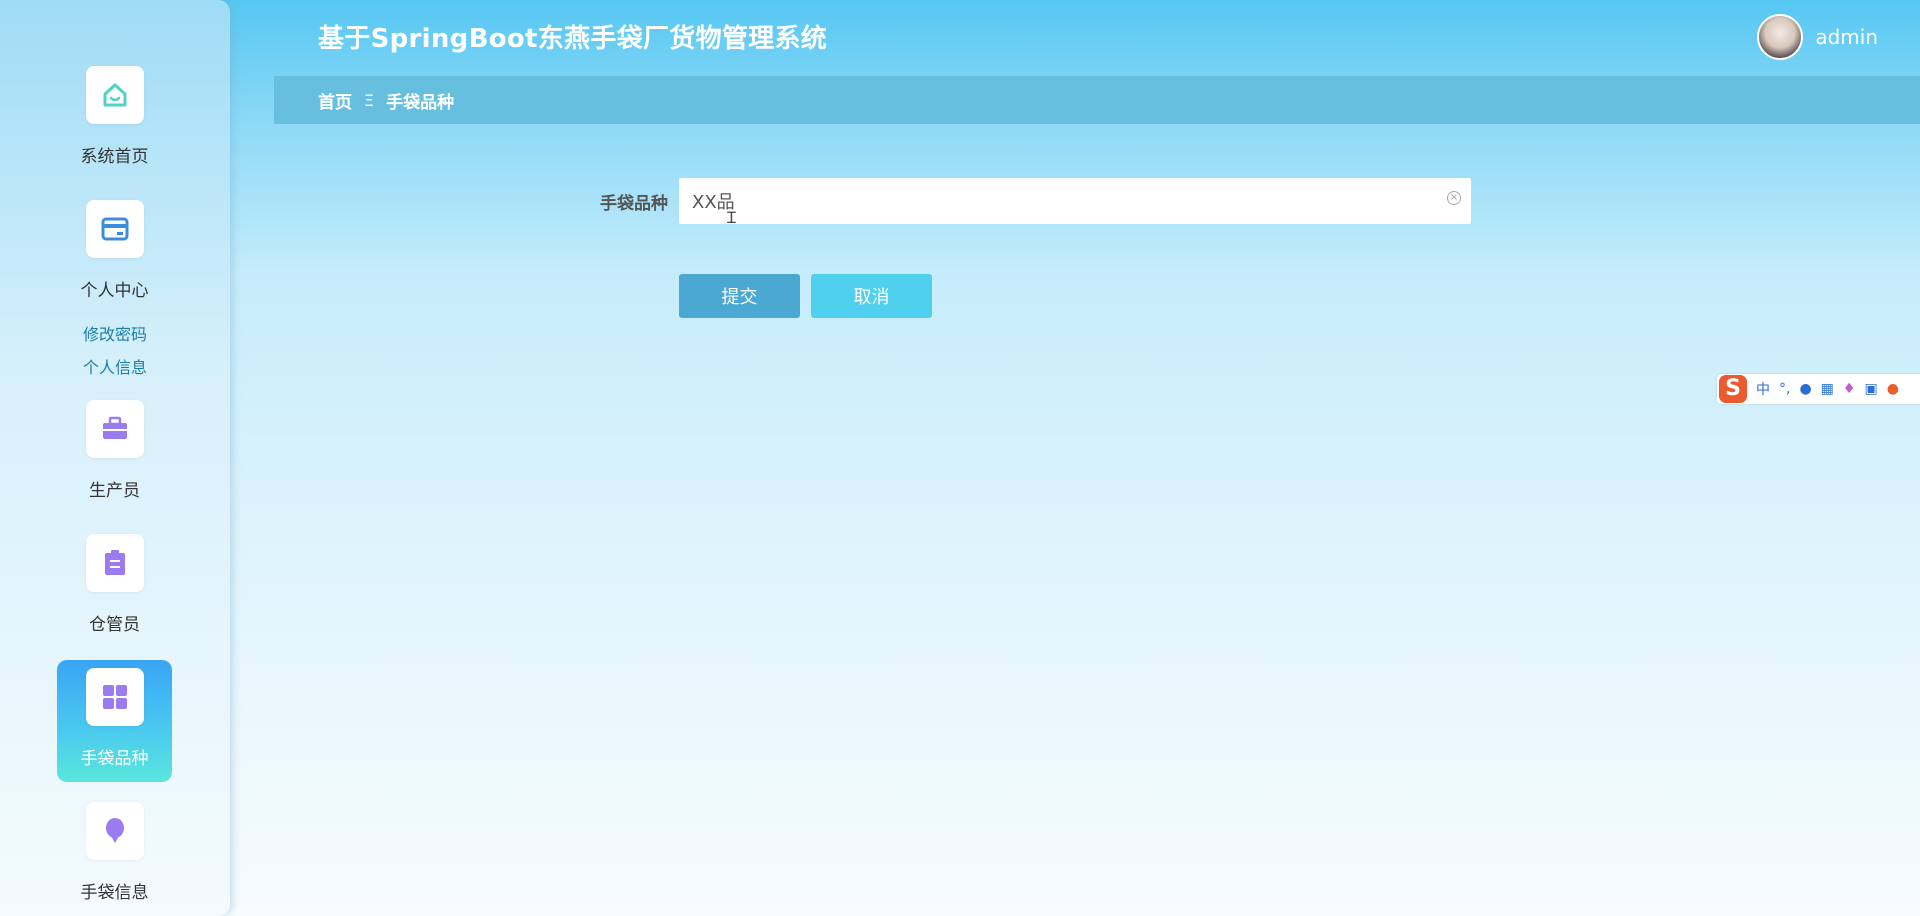  Describe the element at coordinates (335, 100) in the screenshot. I see `breadcrumb-home: 首页` at that location.